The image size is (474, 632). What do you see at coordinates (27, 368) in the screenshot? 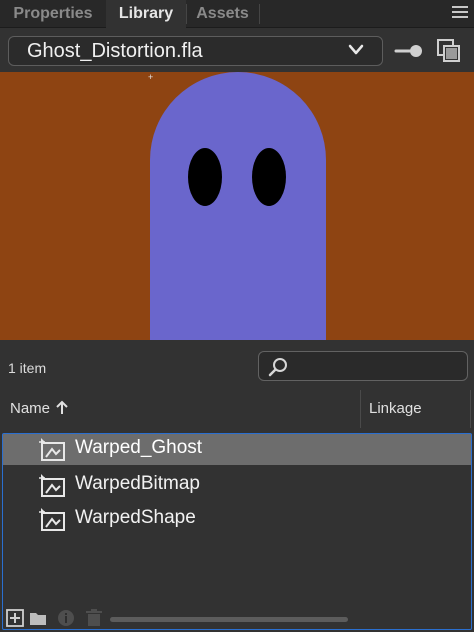
I see `item-count: 1 item` at bounding box center [27, 368].